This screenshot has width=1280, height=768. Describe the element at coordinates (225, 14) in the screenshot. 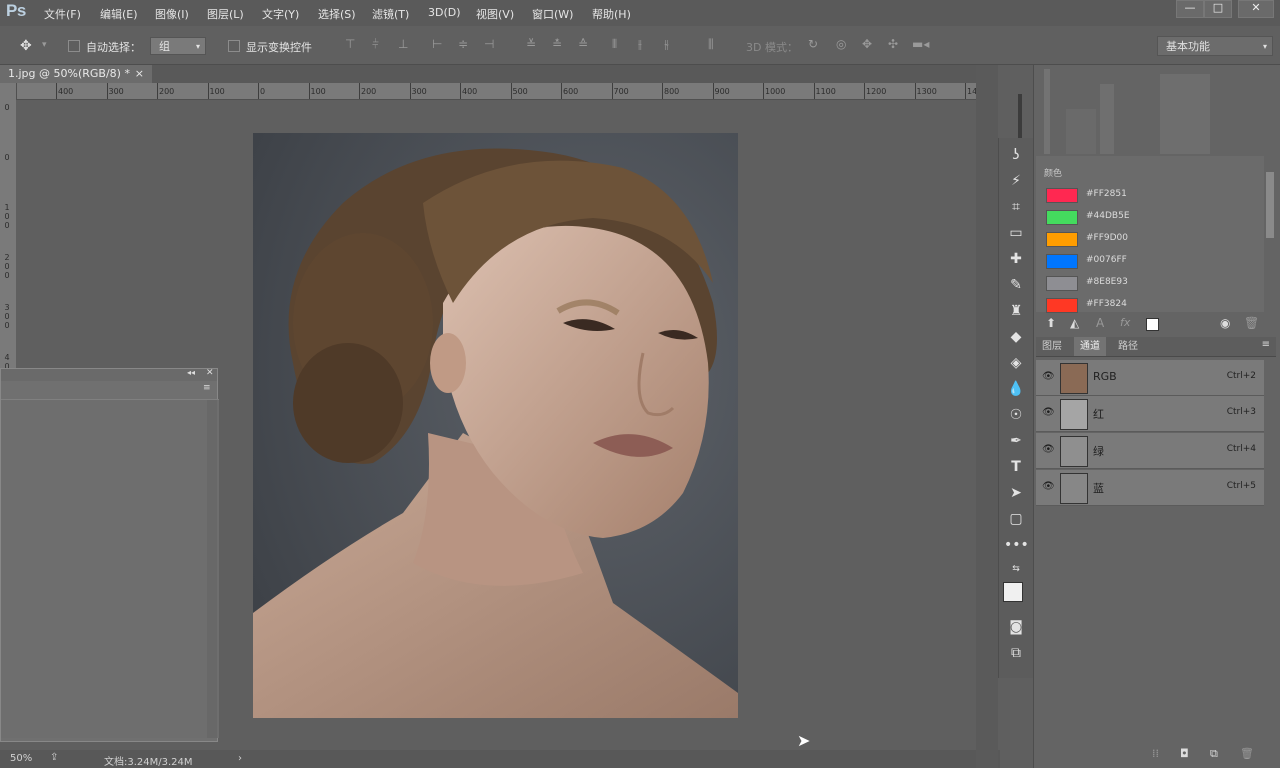

I see `menu-layer: 图层(L)` at that location.